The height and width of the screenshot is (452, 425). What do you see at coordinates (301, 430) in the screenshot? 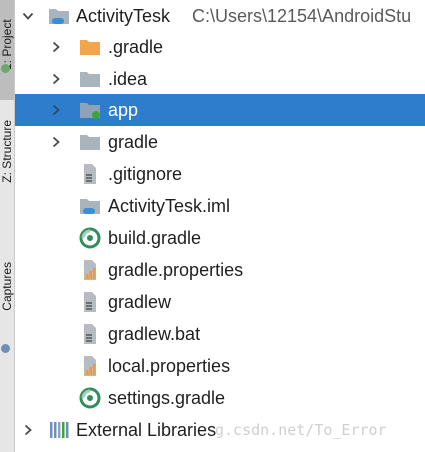
I see `watermark-text: g.csdn.net/To_Error` at bounding box center [301, 430].